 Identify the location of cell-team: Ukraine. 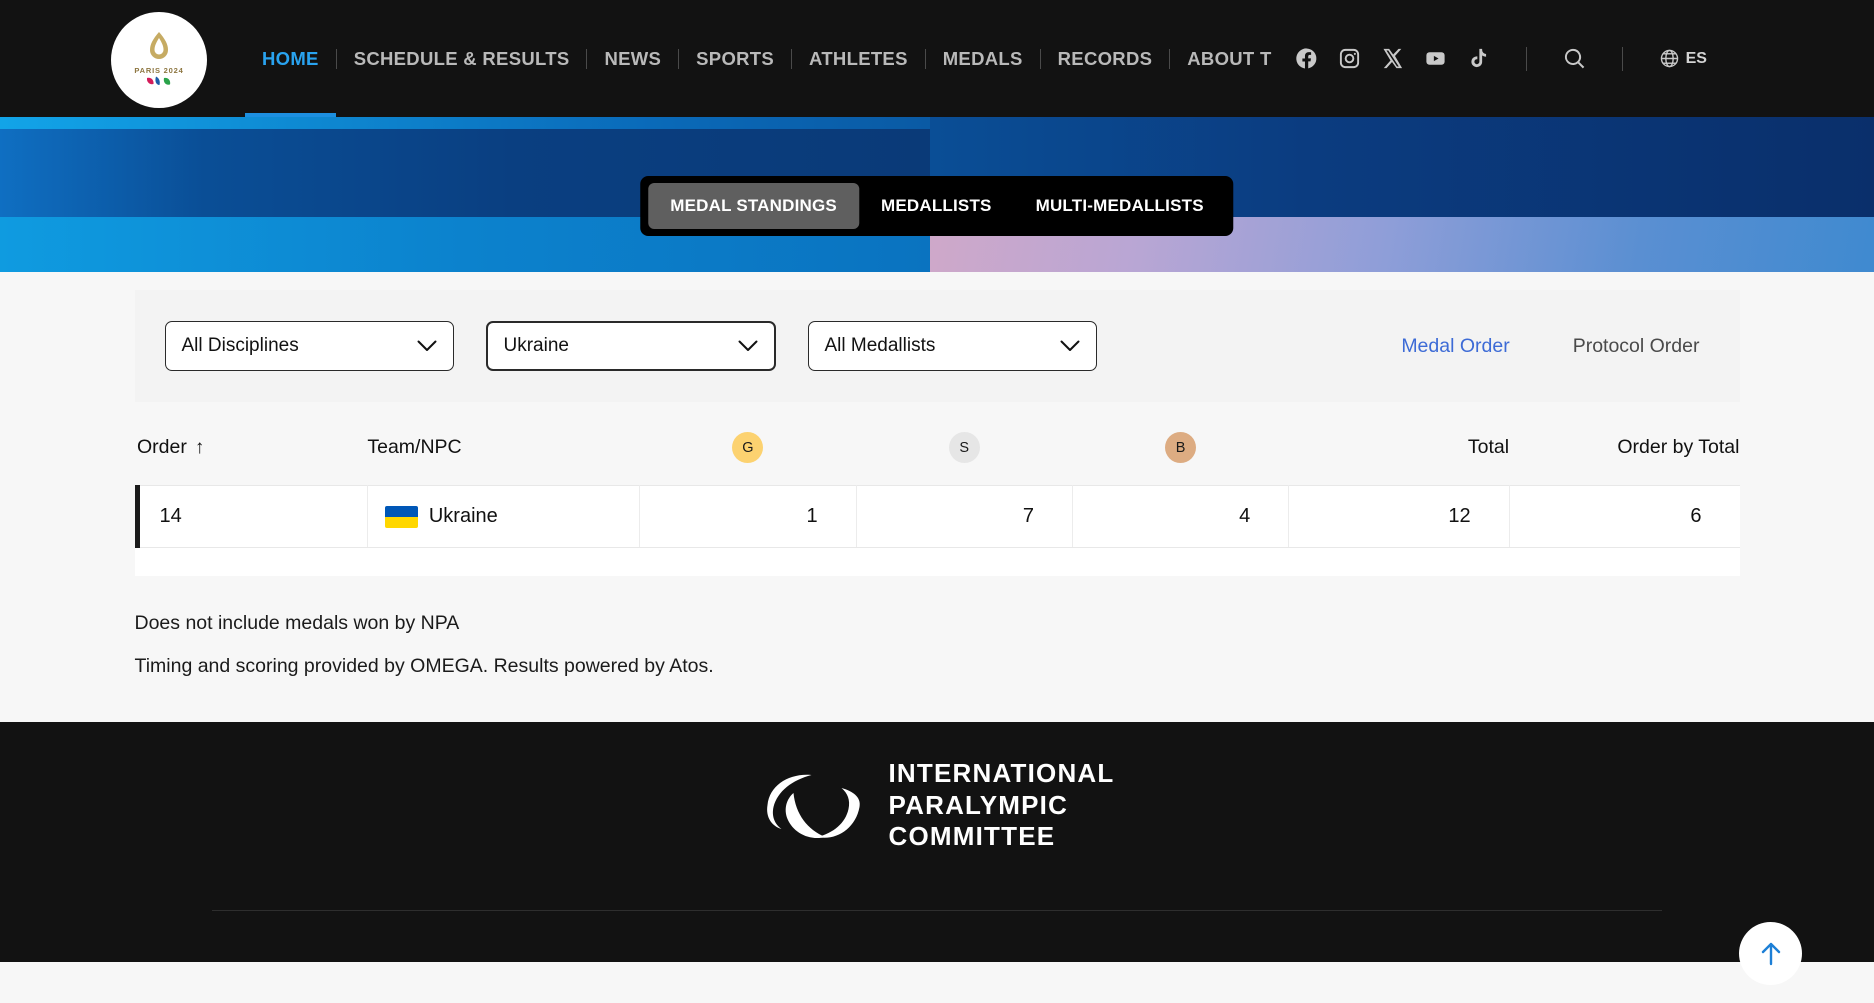
(504, 516).